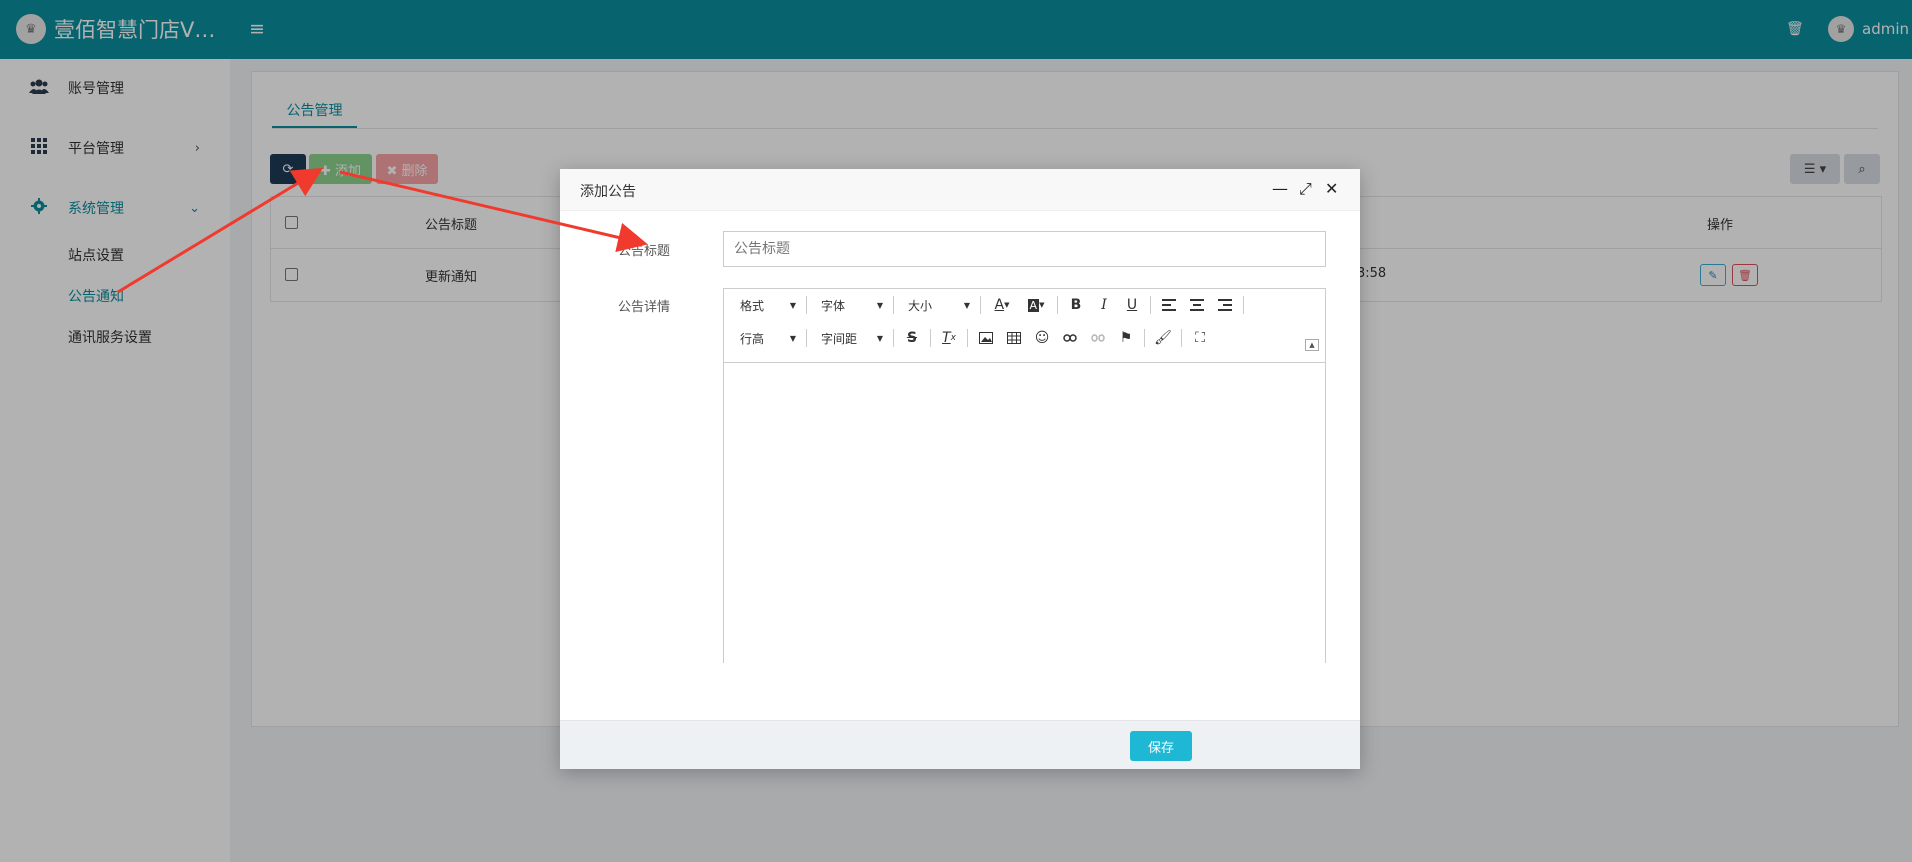 This screenshot has width=1912, height=862. What do you see at coordinates (1331, 189) in the screenshot?
I see `close-icon: ✕` at bounding box center [1331, 189].